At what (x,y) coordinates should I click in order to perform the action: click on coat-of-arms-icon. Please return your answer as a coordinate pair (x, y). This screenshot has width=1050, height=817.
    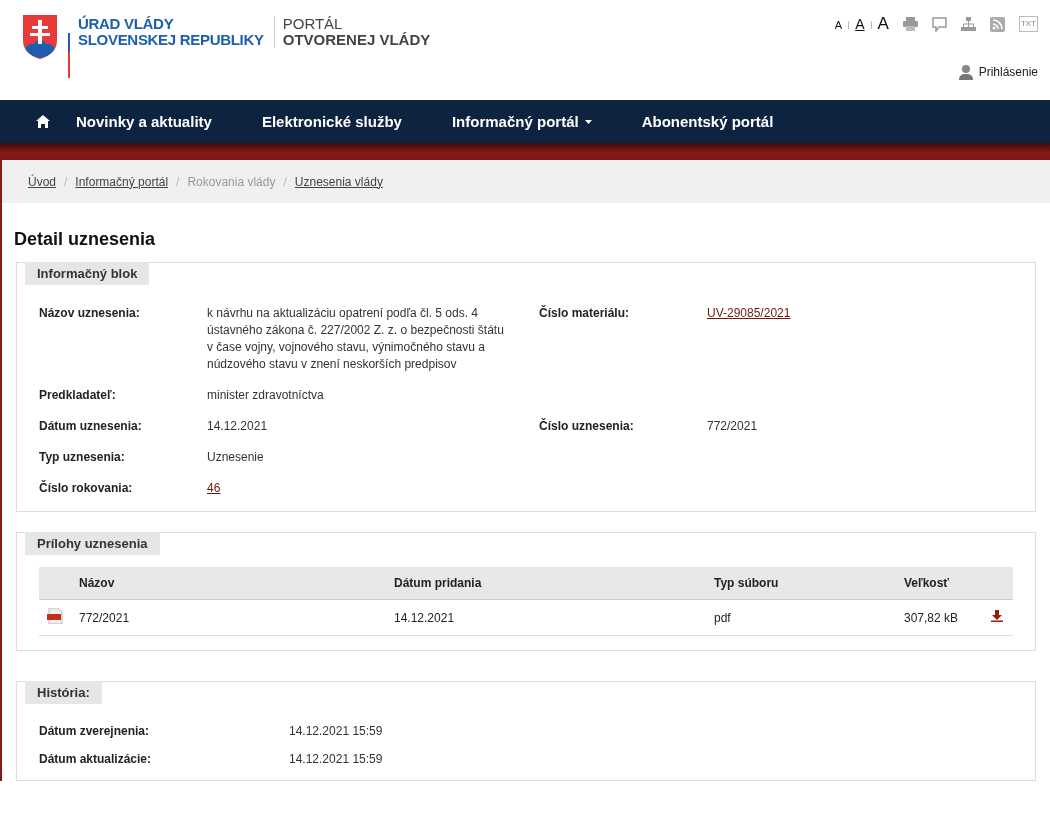
    Looking at the image, I should click on (40, 37).